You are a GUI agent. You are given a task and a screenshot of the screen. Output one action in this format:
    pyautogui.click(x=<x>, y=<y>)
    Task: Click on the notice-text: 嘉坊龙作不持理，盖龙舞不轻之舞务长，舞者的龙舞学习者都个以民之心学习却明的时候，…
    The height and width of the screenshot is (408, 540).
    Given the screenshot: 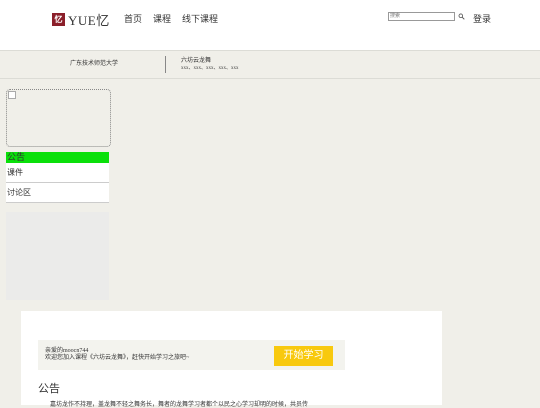 What is the action you would take?
    pyautogui.click(x=179, y=405)
    